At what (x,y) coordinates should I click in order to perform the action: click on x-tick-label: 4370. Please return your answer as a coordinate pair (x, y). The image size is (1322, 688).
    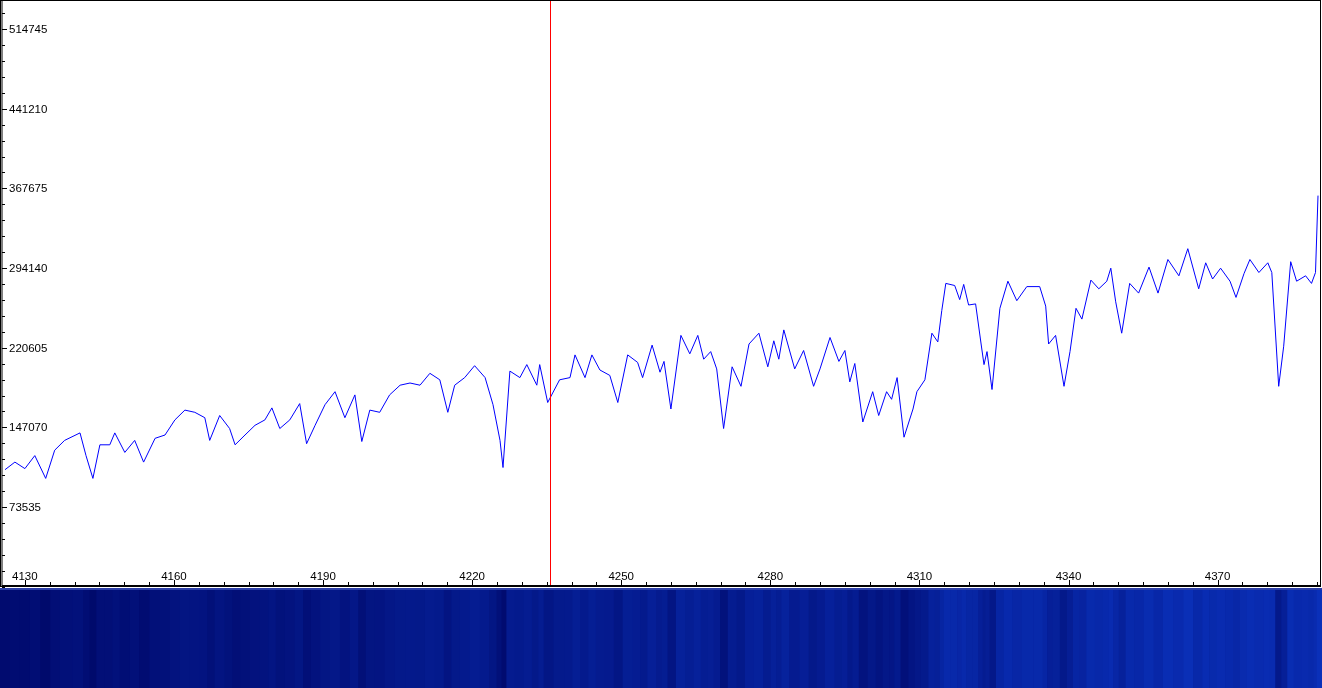
    Looking at the image, I should click on (1217, 576).